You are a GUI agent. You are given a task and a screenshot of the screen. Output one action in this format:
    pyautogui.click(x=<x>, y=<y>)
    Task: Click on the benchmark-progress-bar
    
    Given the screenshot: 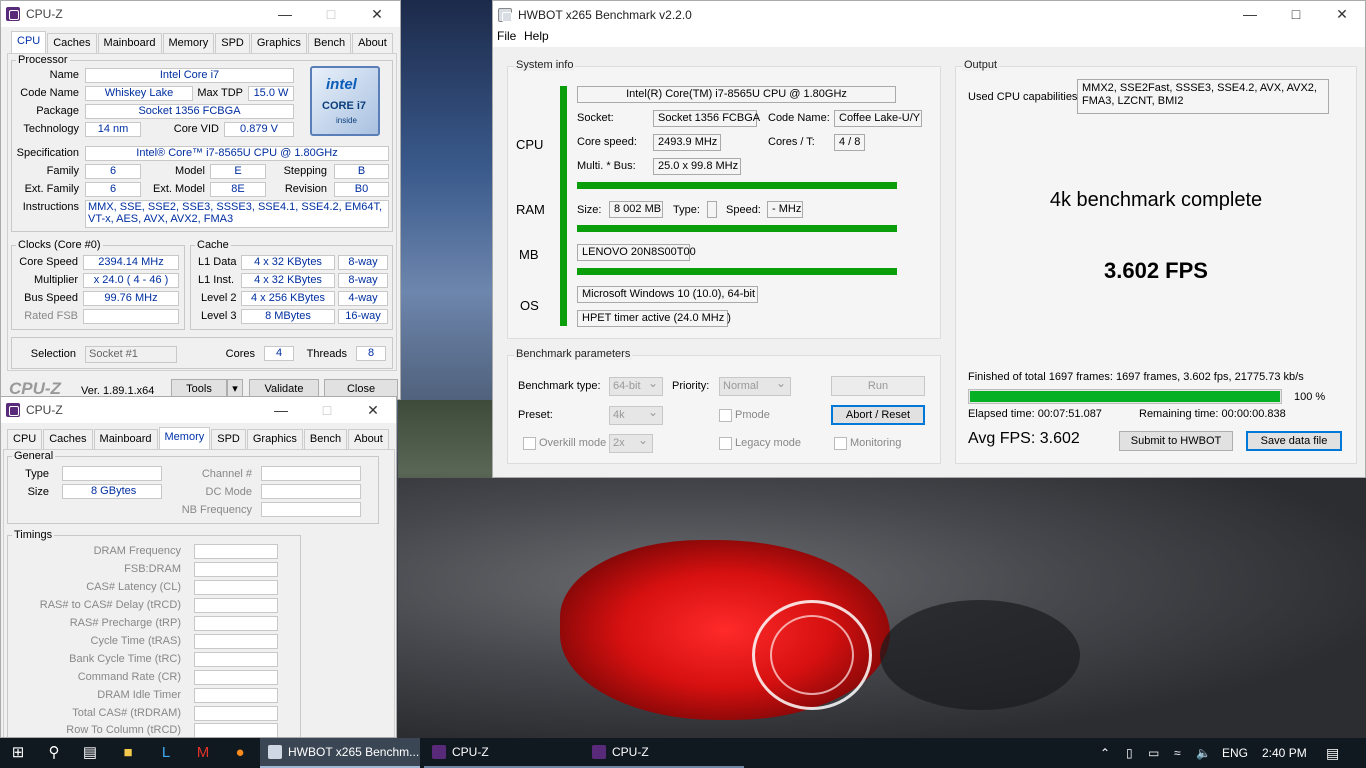 What is the action you would take?
    pyautogui.click(x=1125, y=396)
    